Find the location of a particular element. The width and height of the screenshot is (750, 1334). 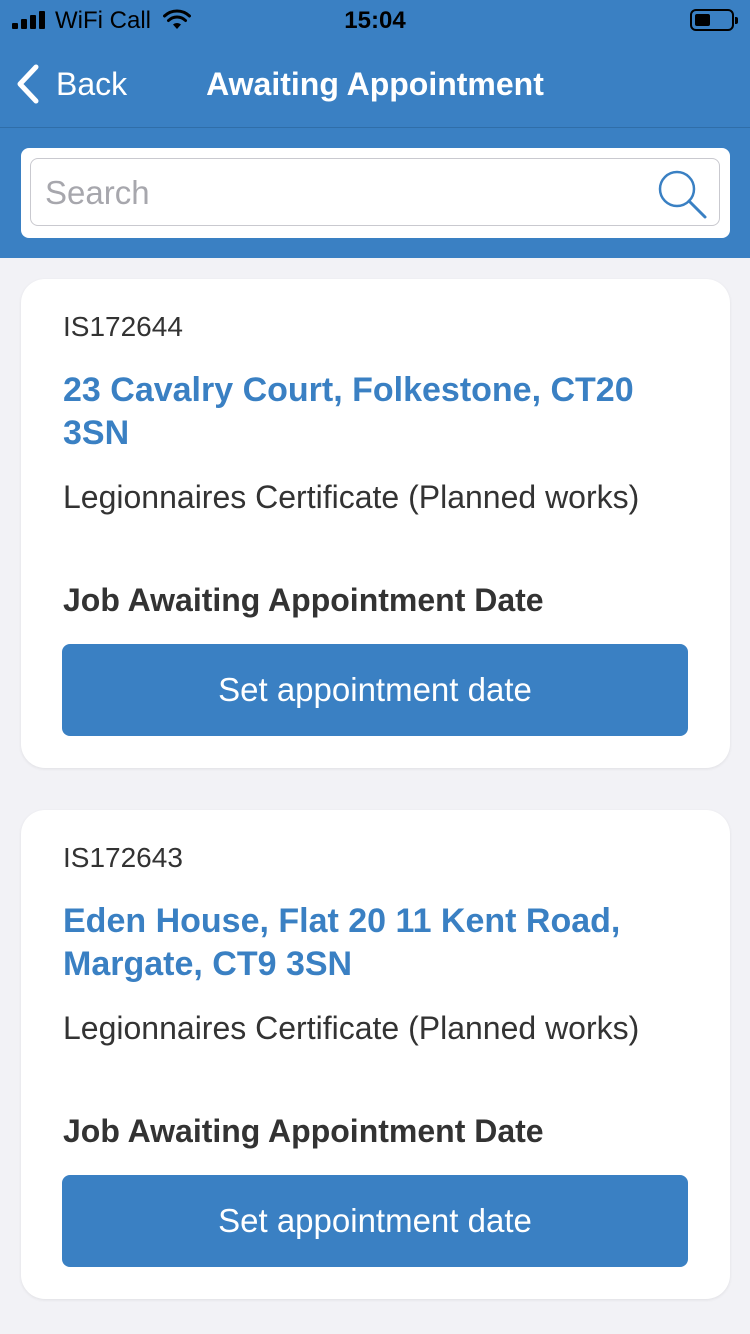

search-container is located at coordinates (375, 193).